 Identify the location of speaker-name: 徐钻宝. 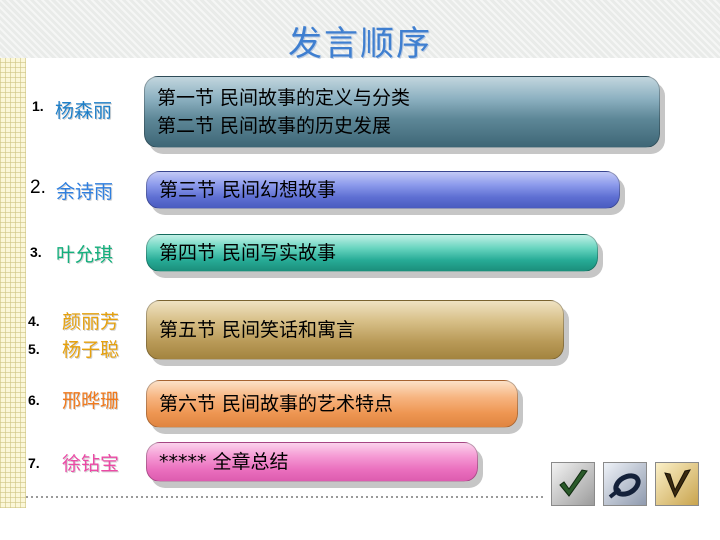
(91, 464).